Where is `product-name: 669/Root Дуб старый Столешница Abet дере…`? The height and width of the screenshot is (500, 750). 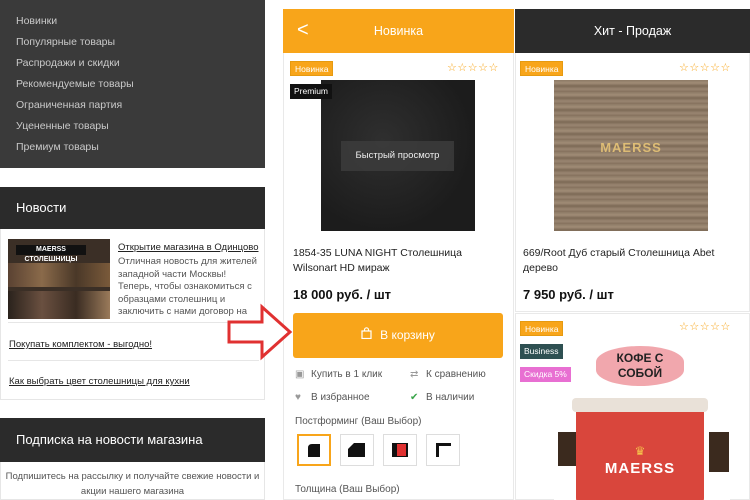 product-name: 669/Root Дуб старый Столешница Abet дере… is located at coordinates (630, 261).